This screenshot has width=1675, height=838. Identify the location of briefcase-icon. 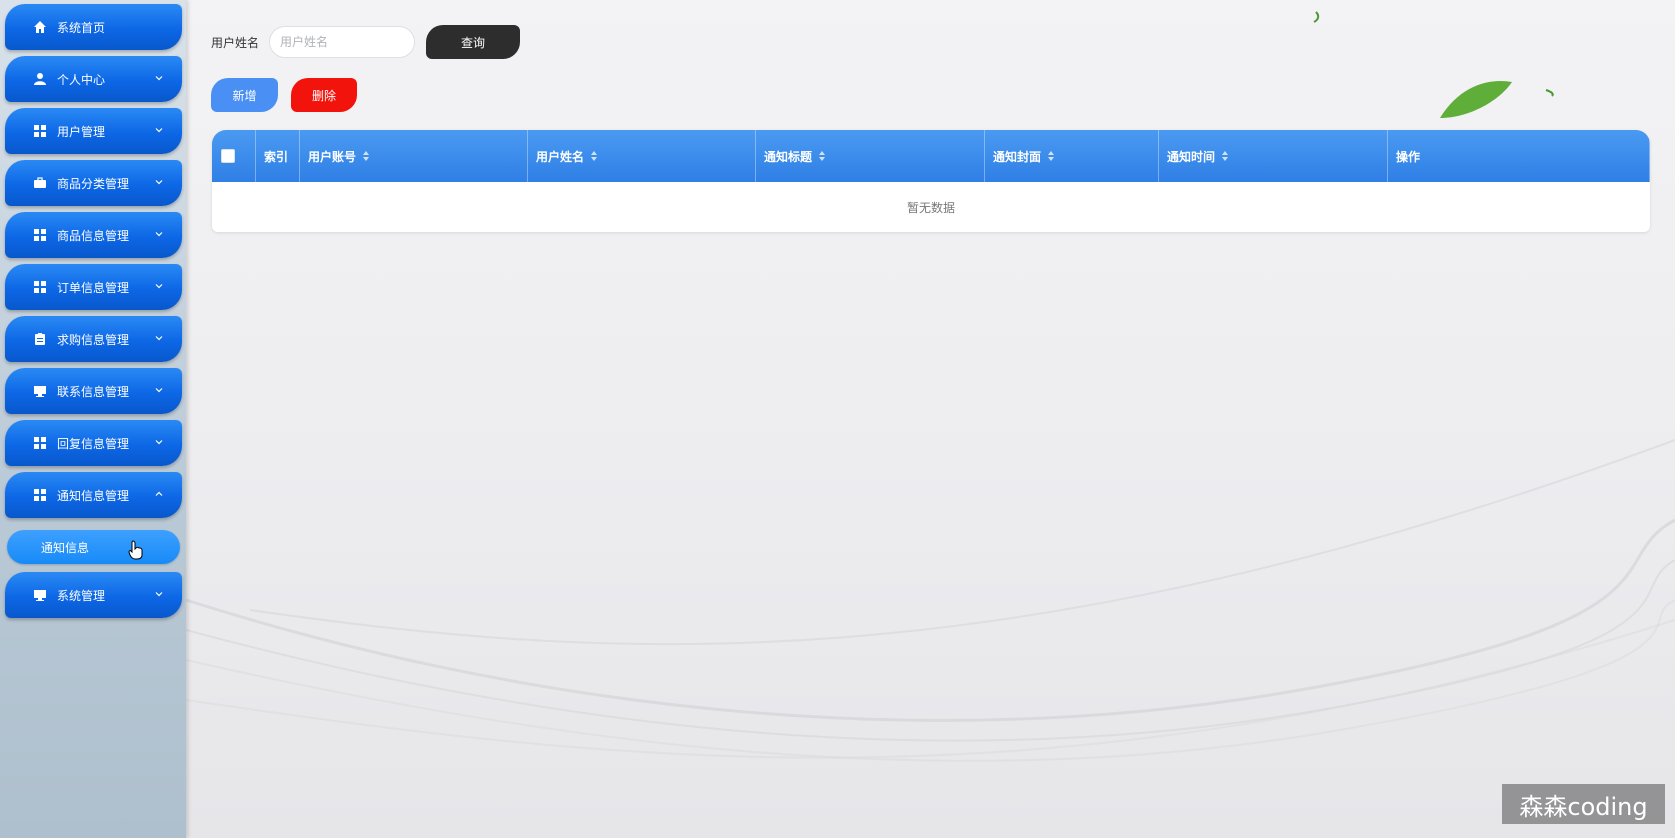
(40, 183).